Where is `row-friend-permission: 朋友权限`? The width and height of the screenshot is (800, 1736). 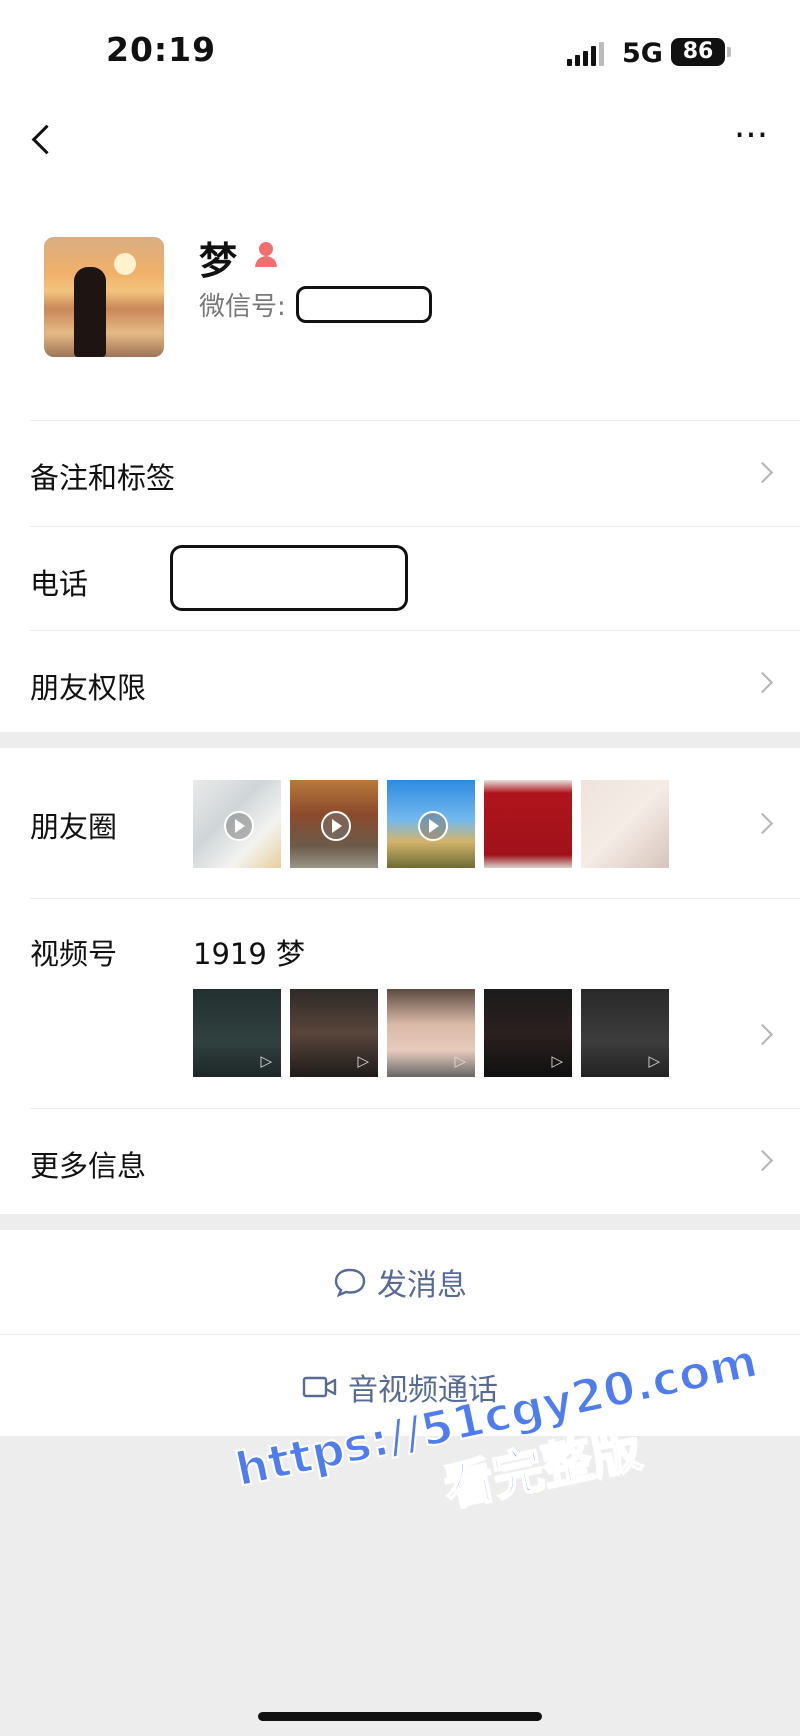
row-friend-permission: 朋友权限 is located at coordinates (415, 681).